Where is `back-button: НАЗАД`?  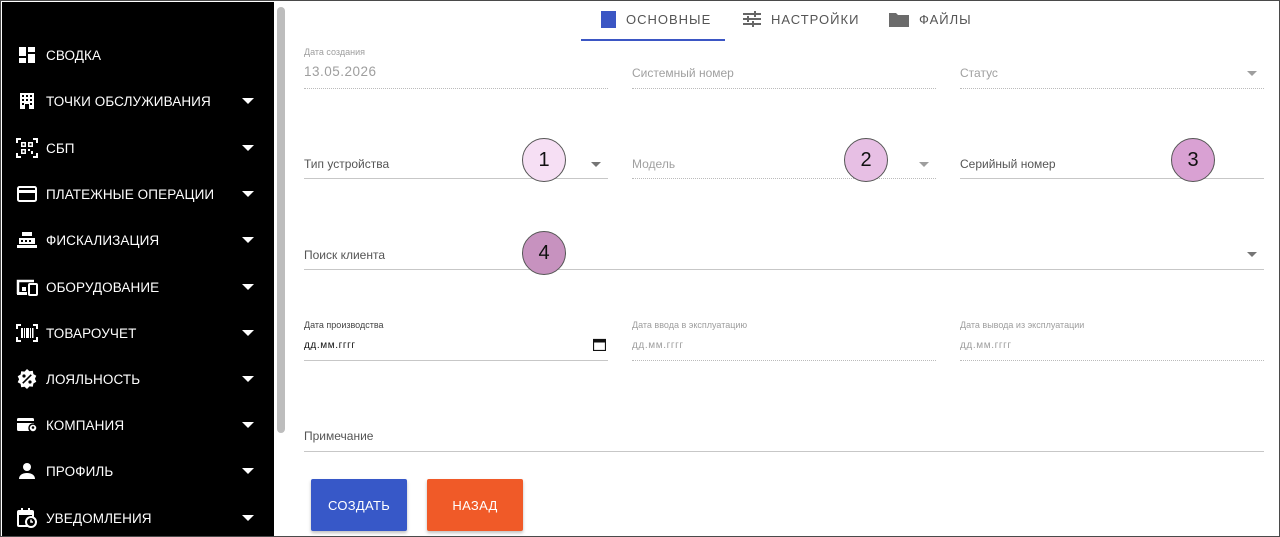 back-button: НАЗАД is located at coordinates (475, 505).